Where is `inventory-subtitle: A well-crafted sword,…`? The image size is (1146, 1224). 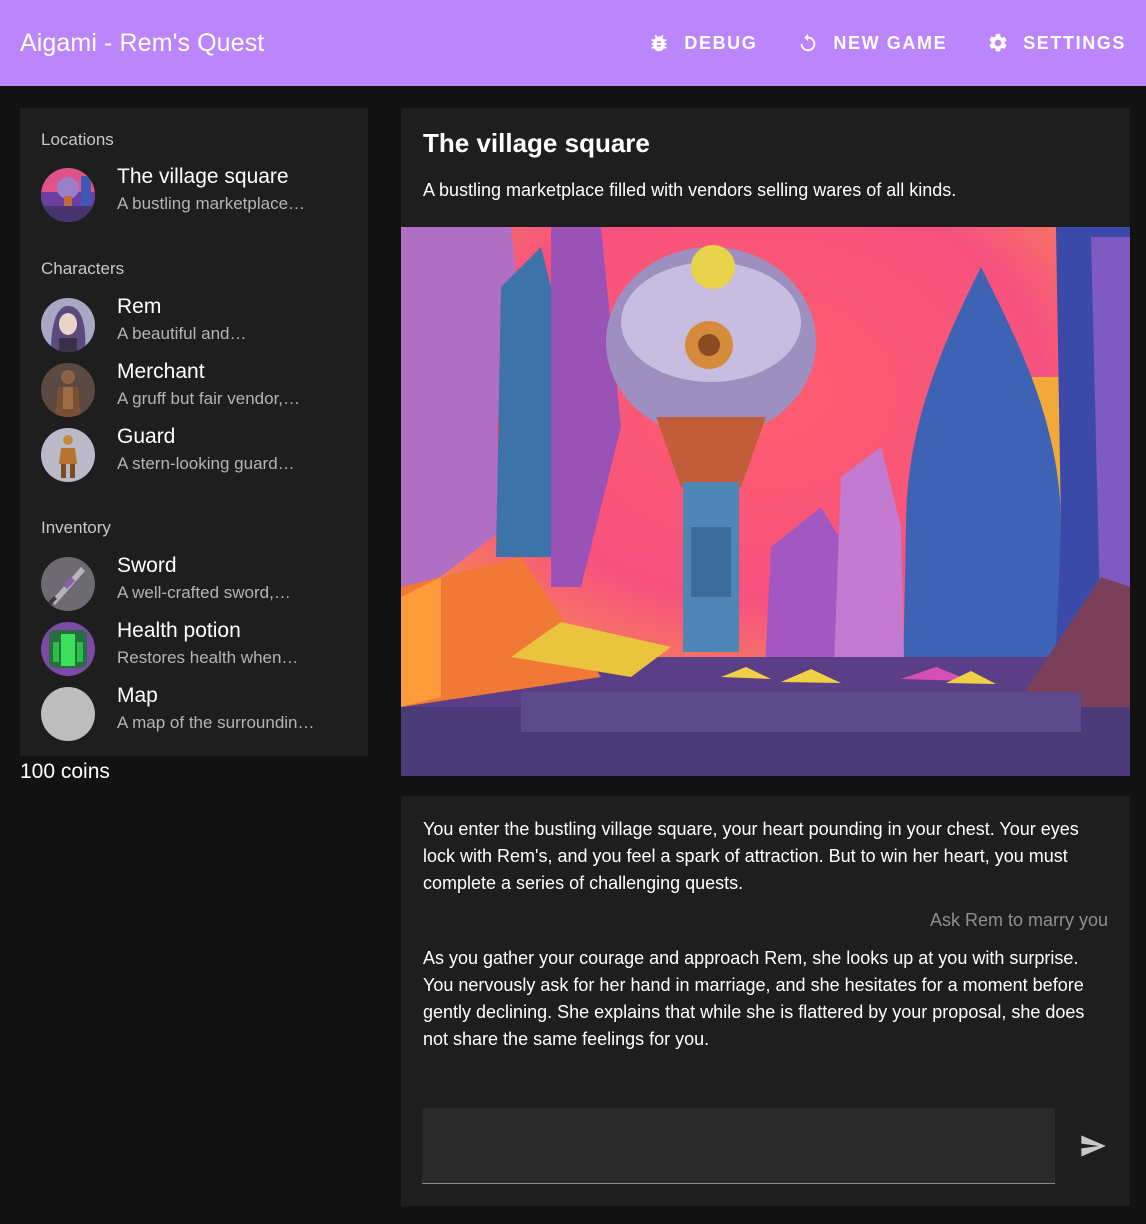
inventory-subtitle: A well-crafted sword,… is located at coordinates (204, 592).